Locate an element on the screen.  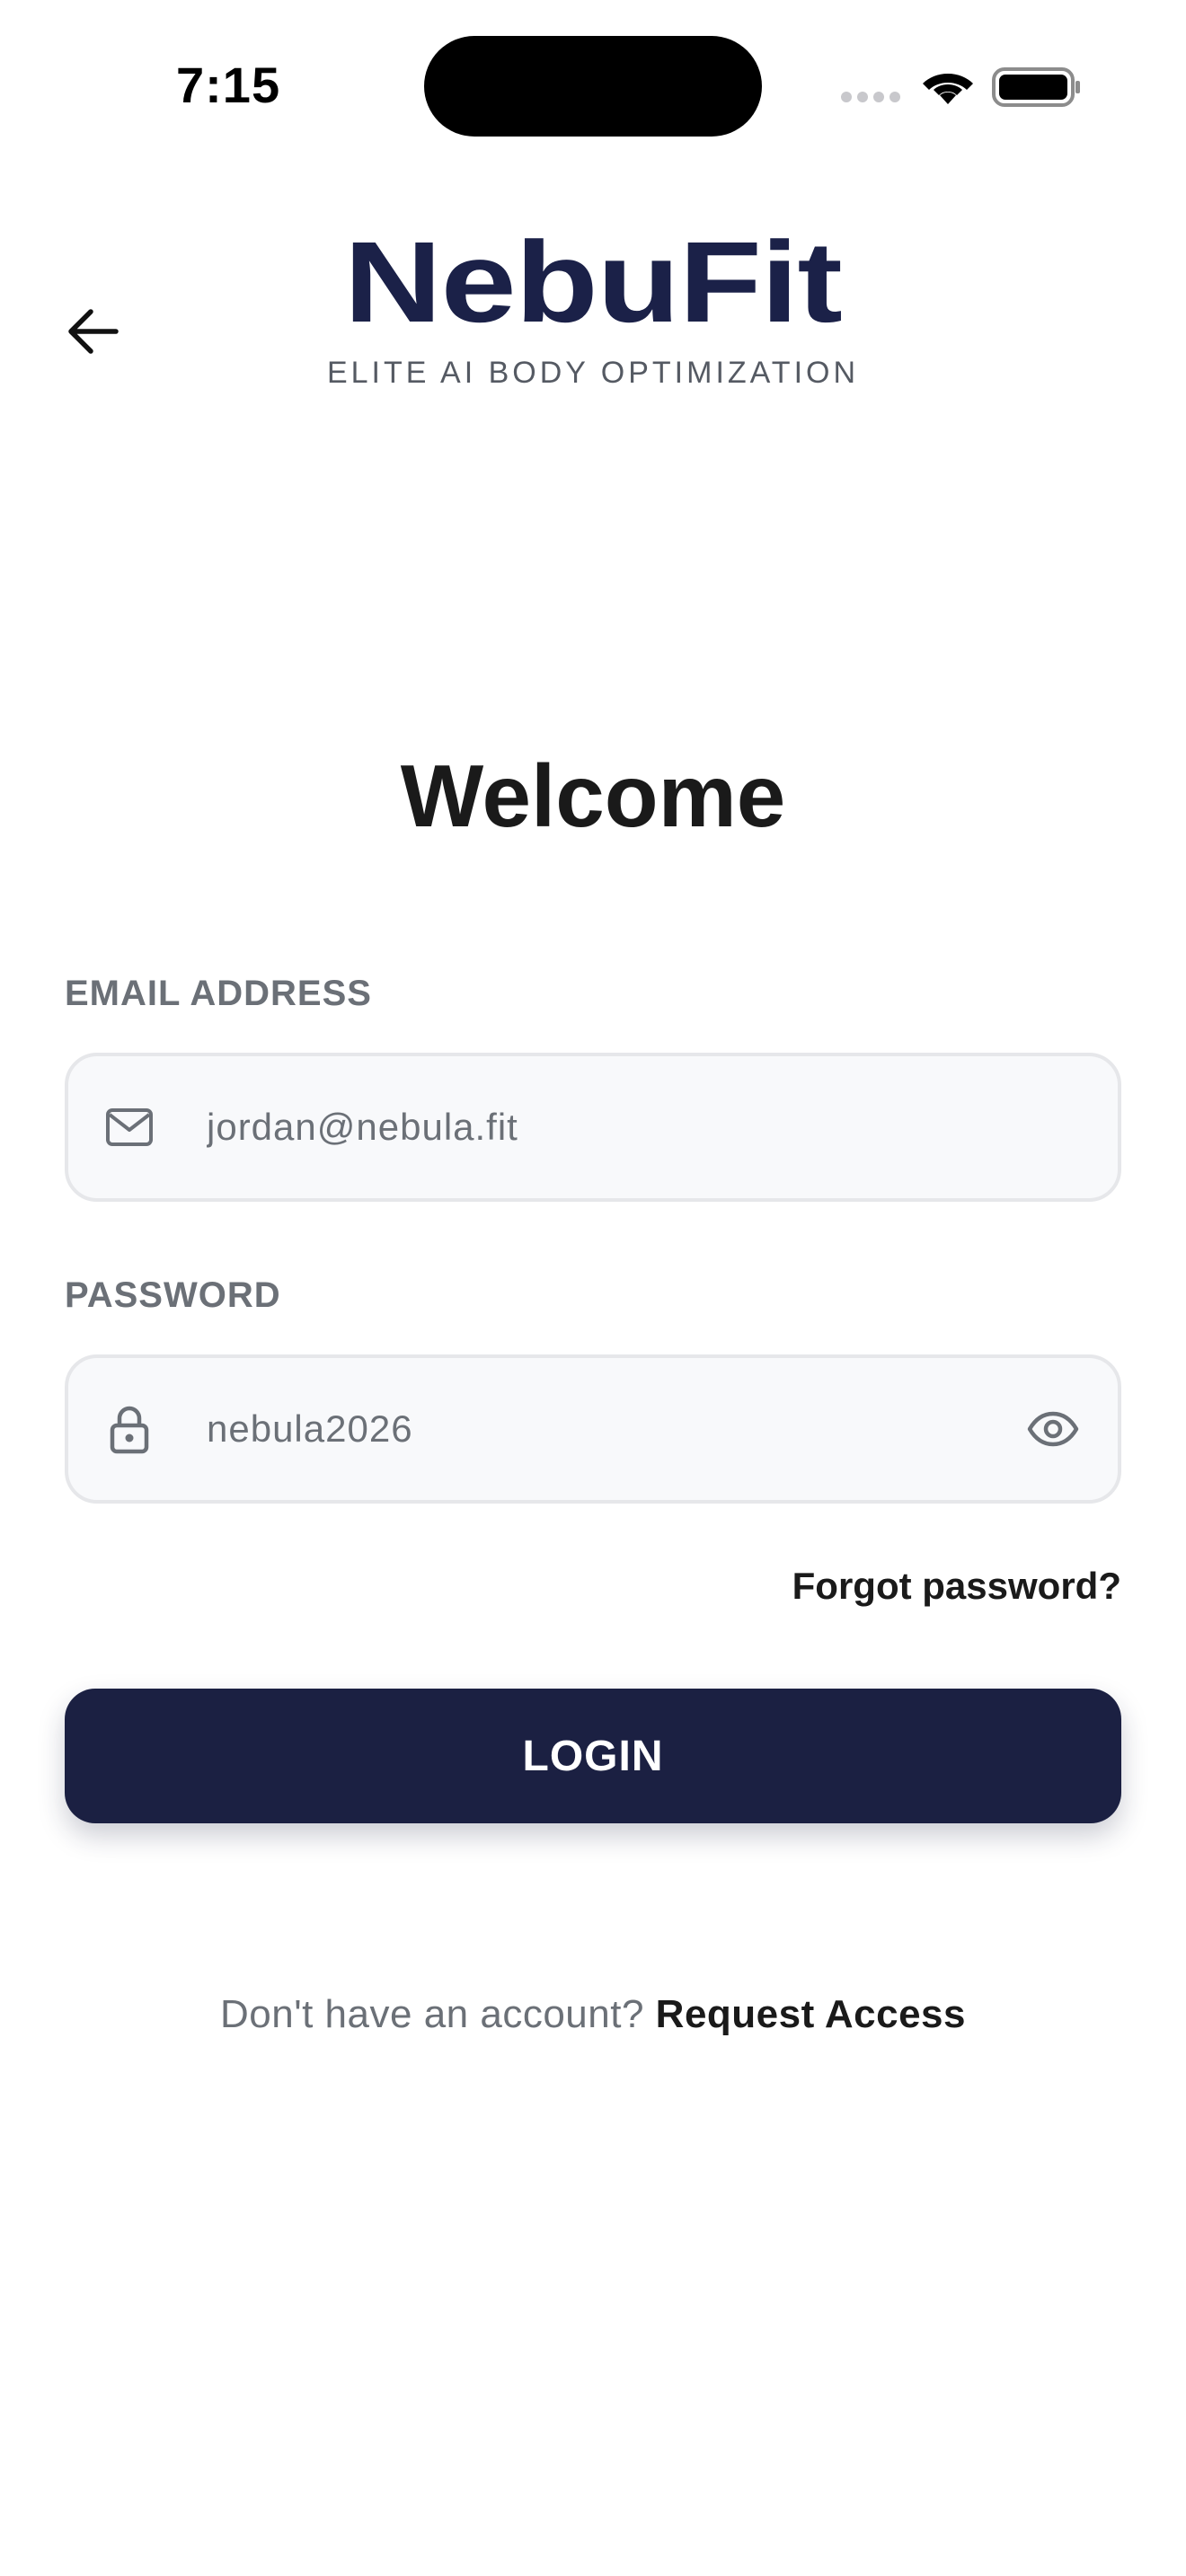
arrow-left-icon is located at coordinates (93, 331).